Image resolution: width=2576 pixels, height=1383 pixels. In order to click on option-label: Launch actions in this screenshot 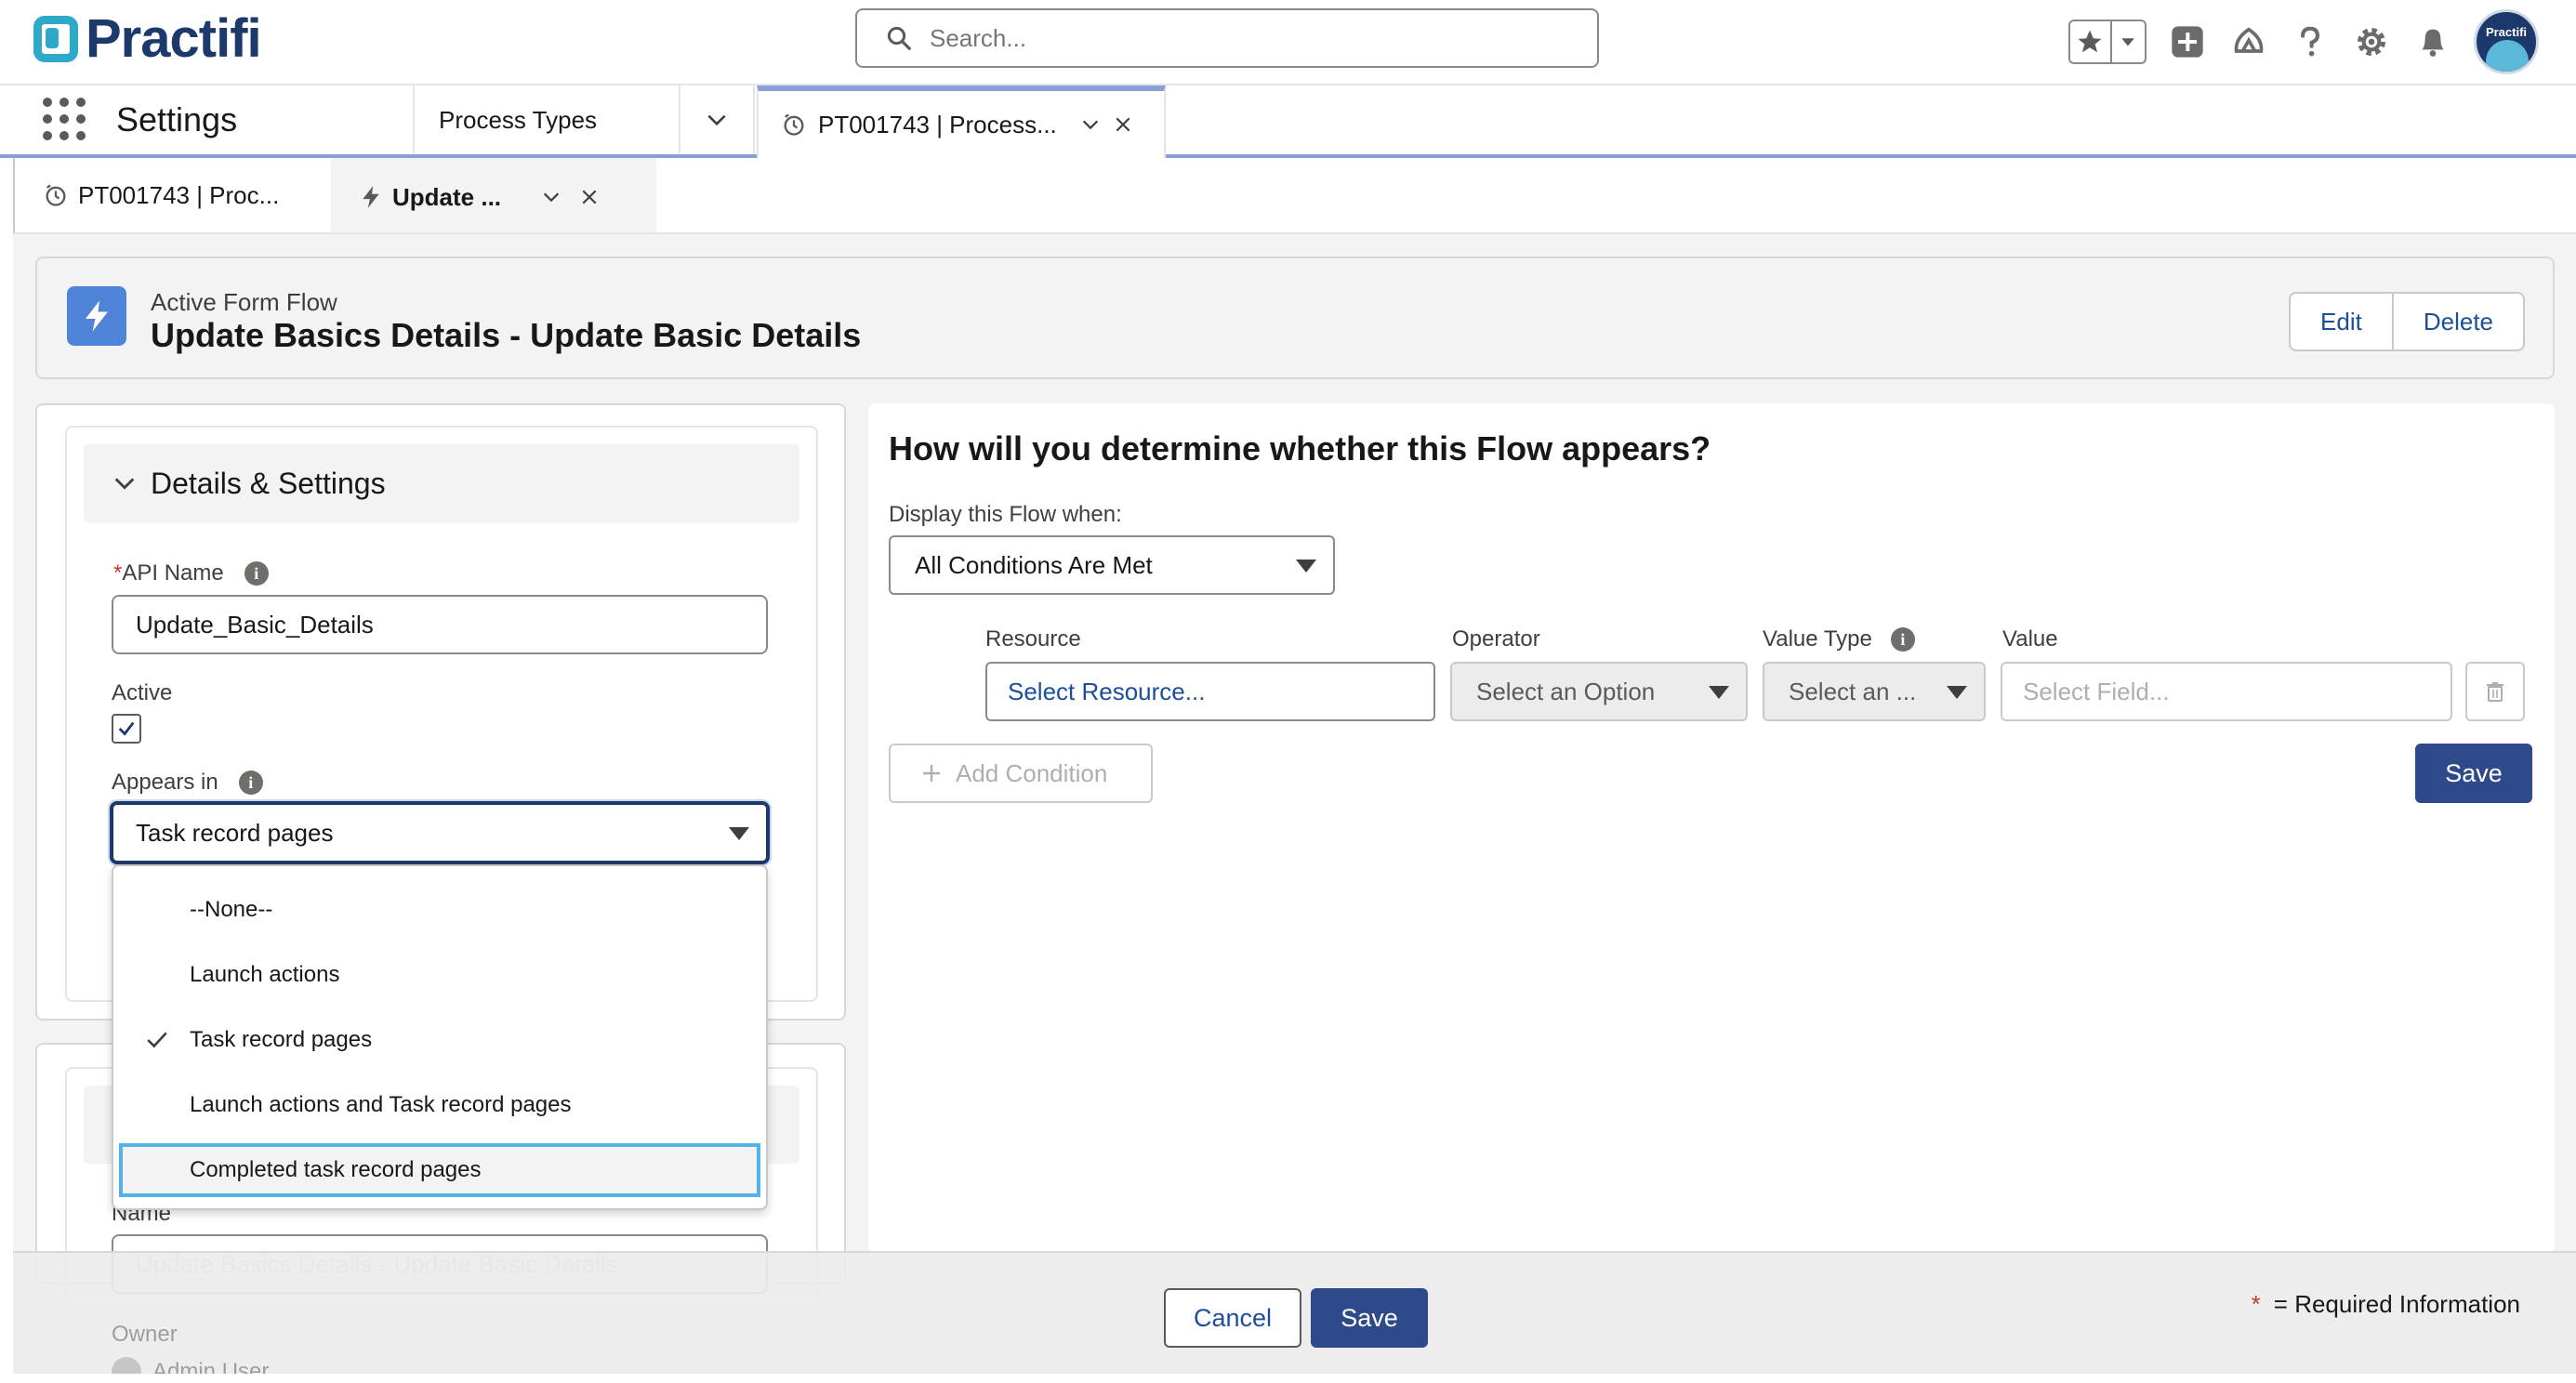, I will do `click(265, 974)`.